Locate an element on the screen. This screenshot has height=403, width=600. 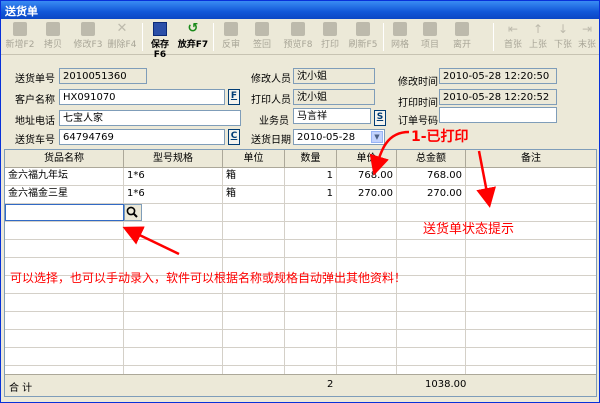
customer-lookup-button: F is located at coordinates (234, 97).